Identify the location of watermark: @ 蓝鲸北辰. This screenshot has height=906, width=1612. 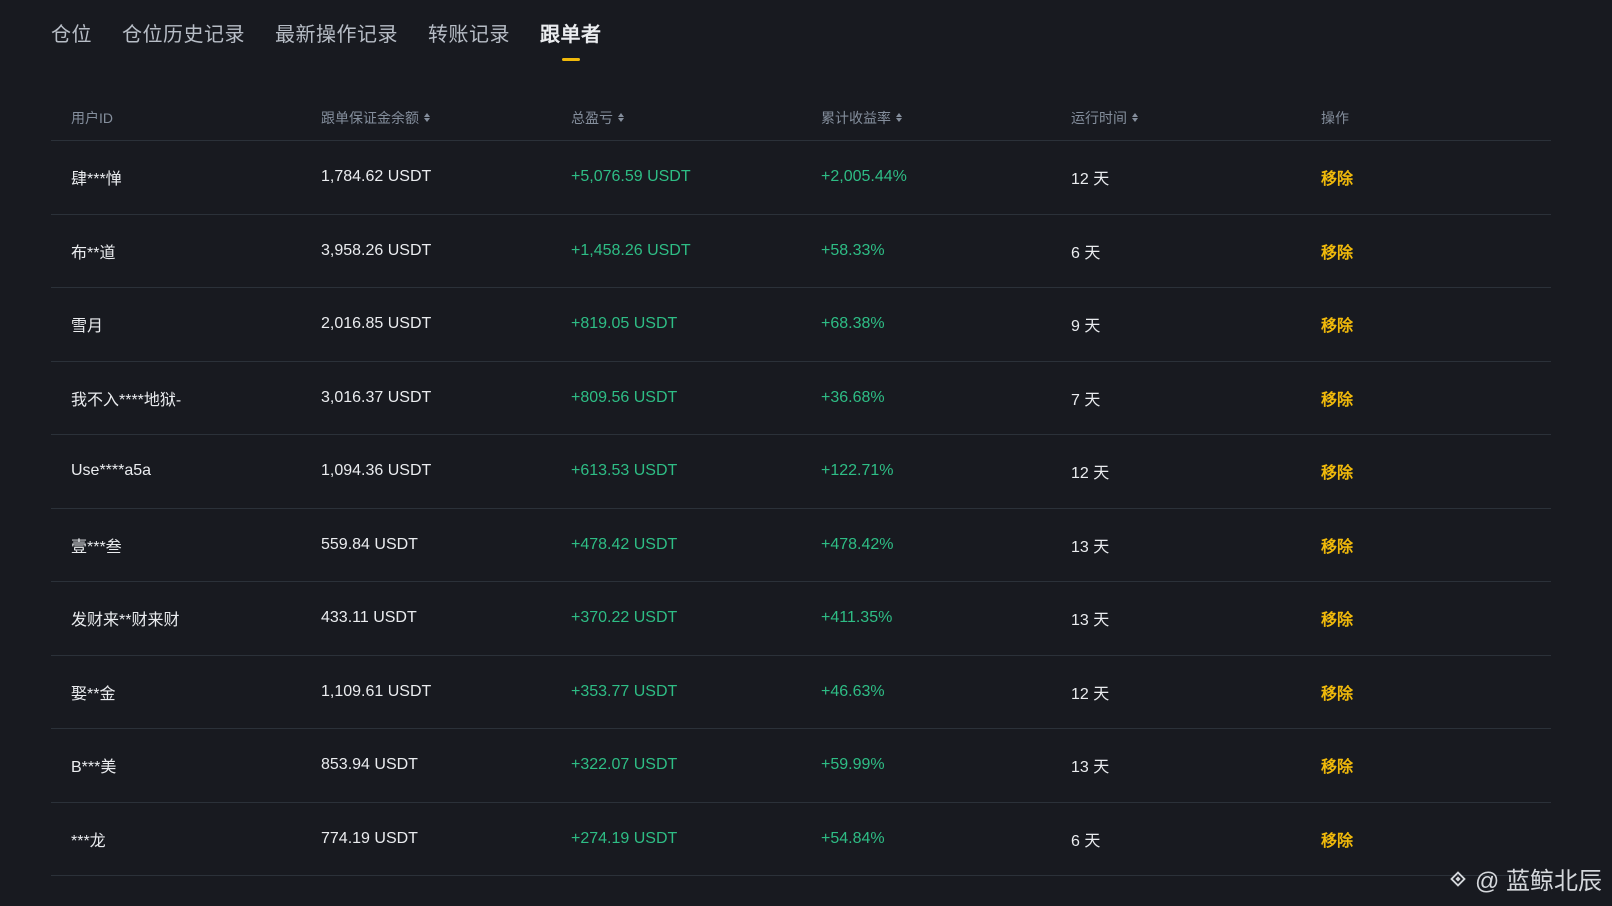
(1524, 878).